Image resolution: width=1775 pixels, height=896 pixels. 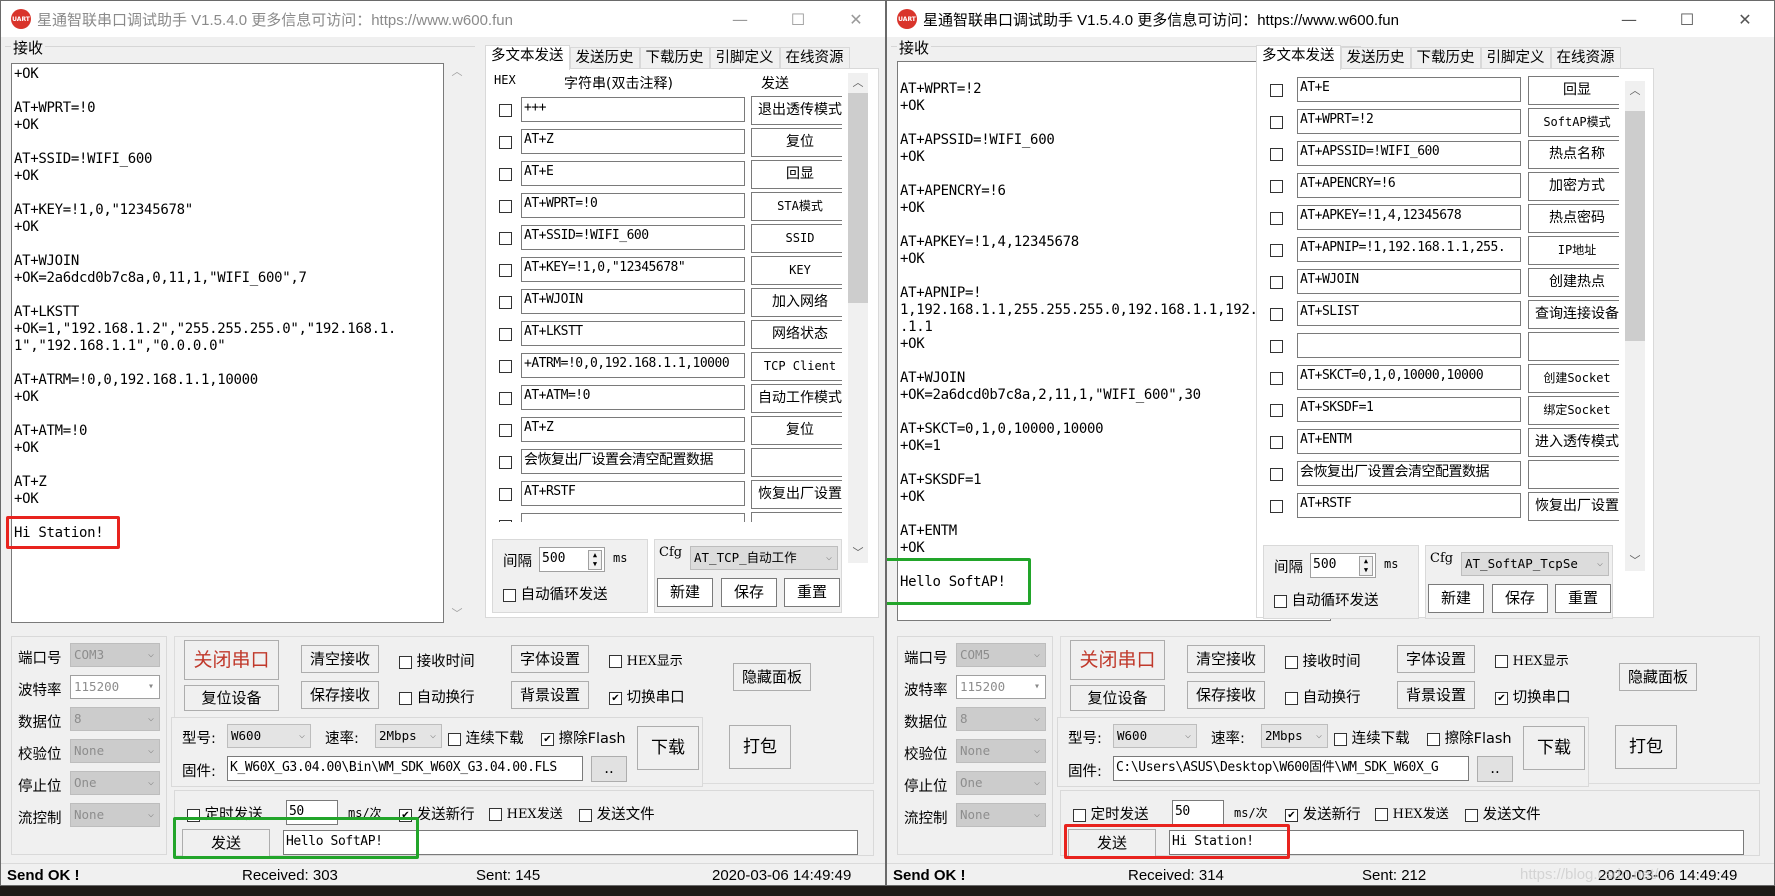 I want to click on auto-wrap-checkbox: 自动换行, so click(x=437, y=696).